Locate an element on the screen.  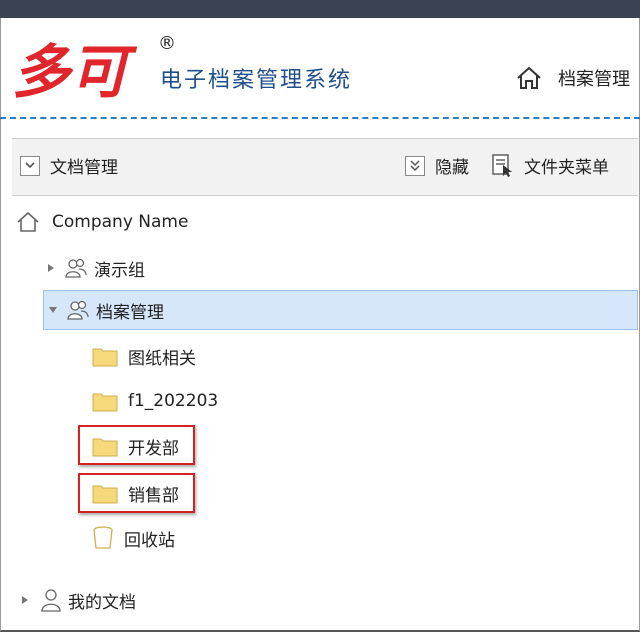
window-top-bar is located at coordinates (320, 9).